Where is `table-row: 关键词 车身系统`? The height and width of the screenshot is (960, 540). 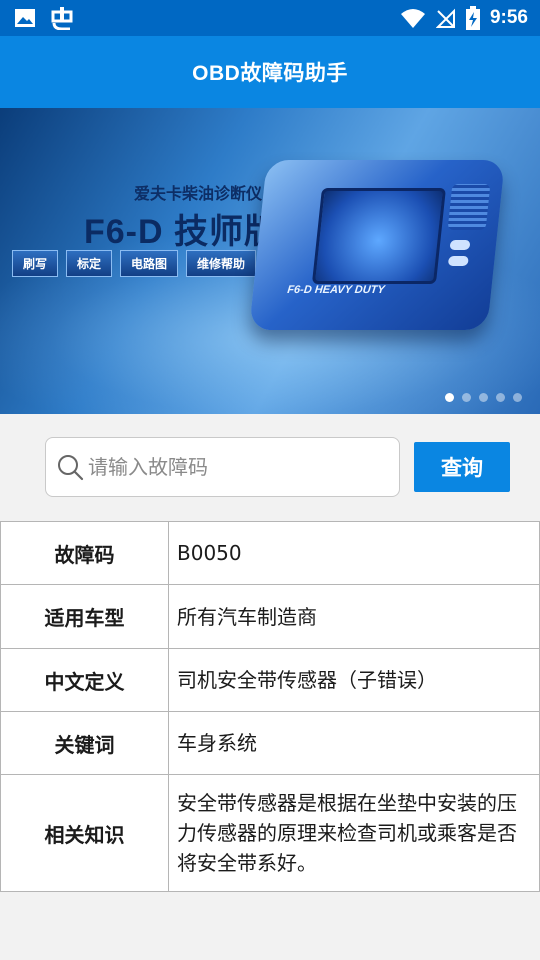 table-row: 关键词 车身系统 is located at coordinates (270, 743).